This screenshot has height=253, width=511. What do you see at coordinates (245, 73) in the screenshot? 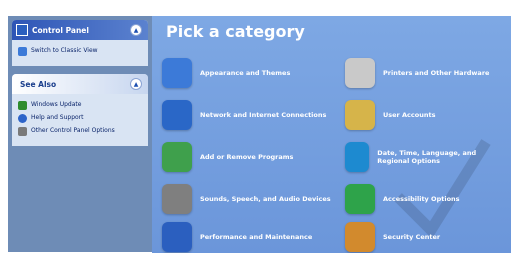
I see `category-label: Appearance and Themes` at bounding box center [245, 73].